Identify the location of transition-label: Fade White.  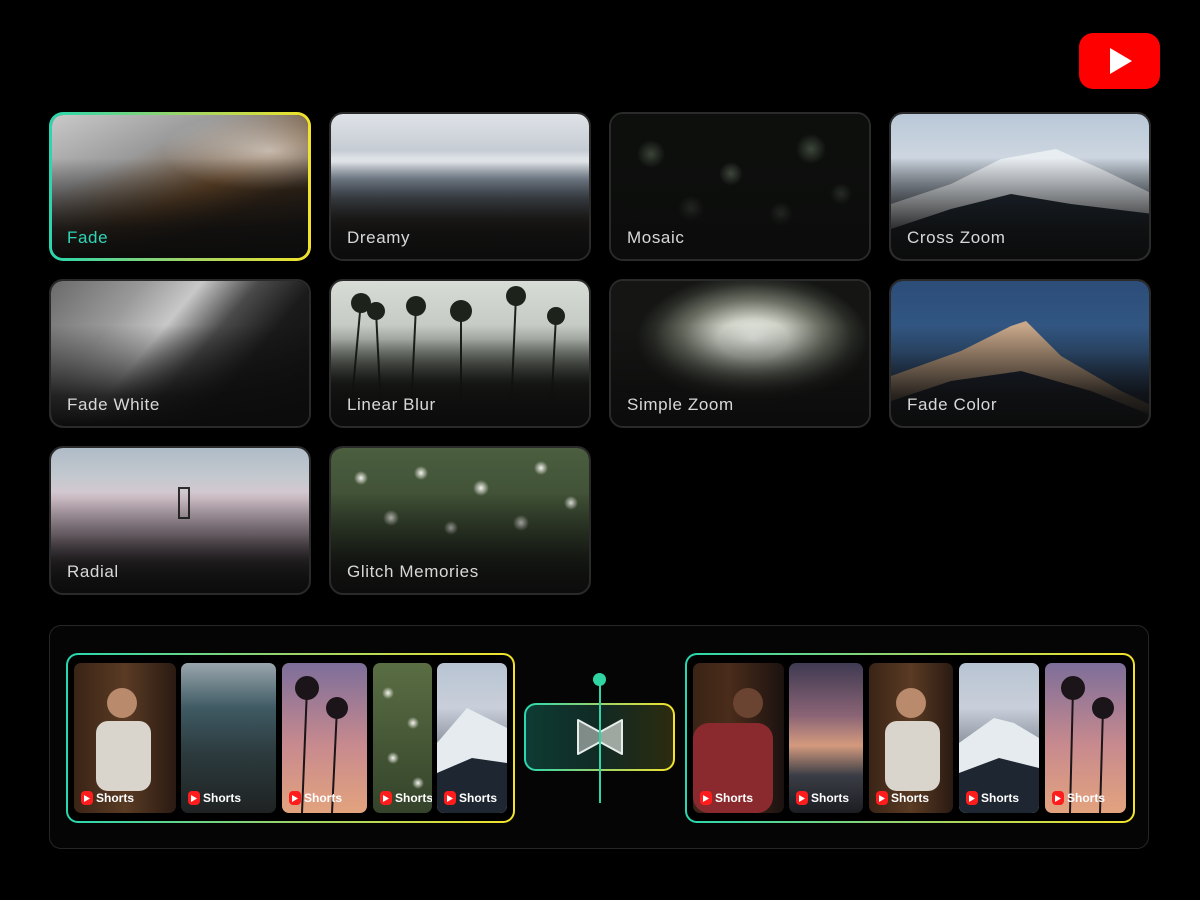
(113, 404).